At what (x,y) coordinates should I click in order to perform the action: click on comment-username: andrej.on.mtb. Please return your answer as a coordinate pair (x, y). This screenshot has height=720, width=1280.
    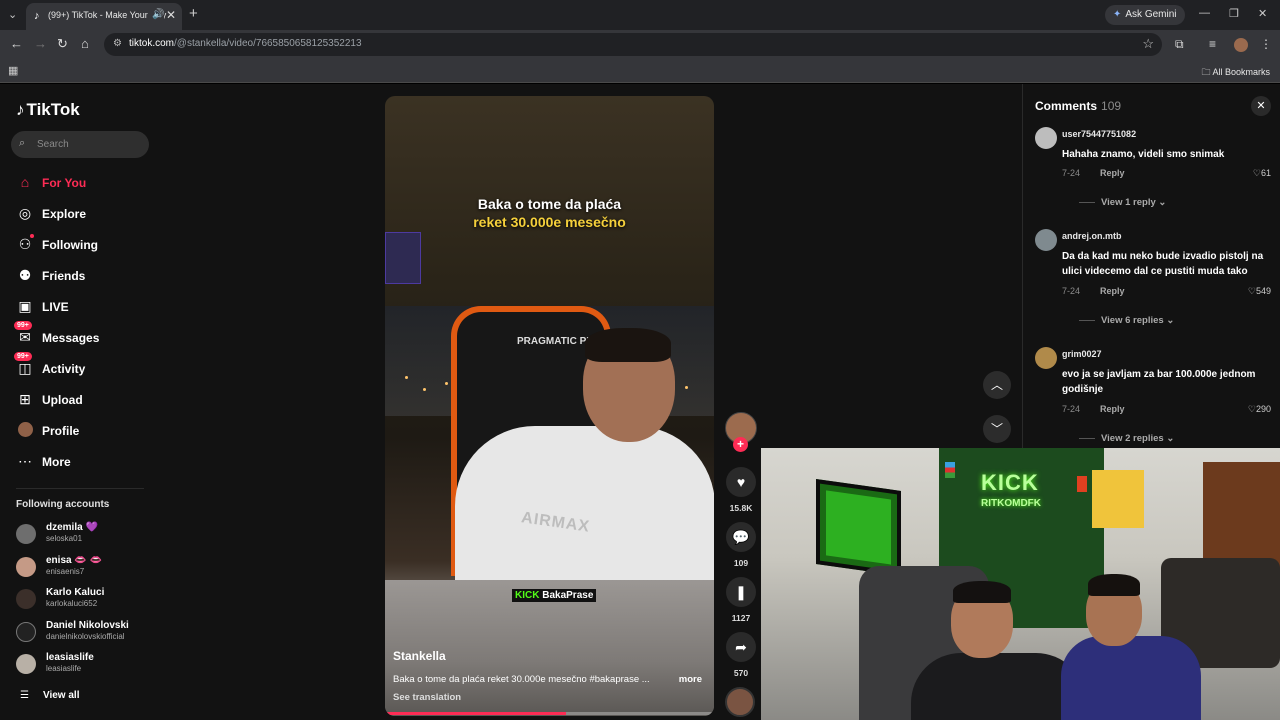
    Looking at the image, I should click on (1092, 236).